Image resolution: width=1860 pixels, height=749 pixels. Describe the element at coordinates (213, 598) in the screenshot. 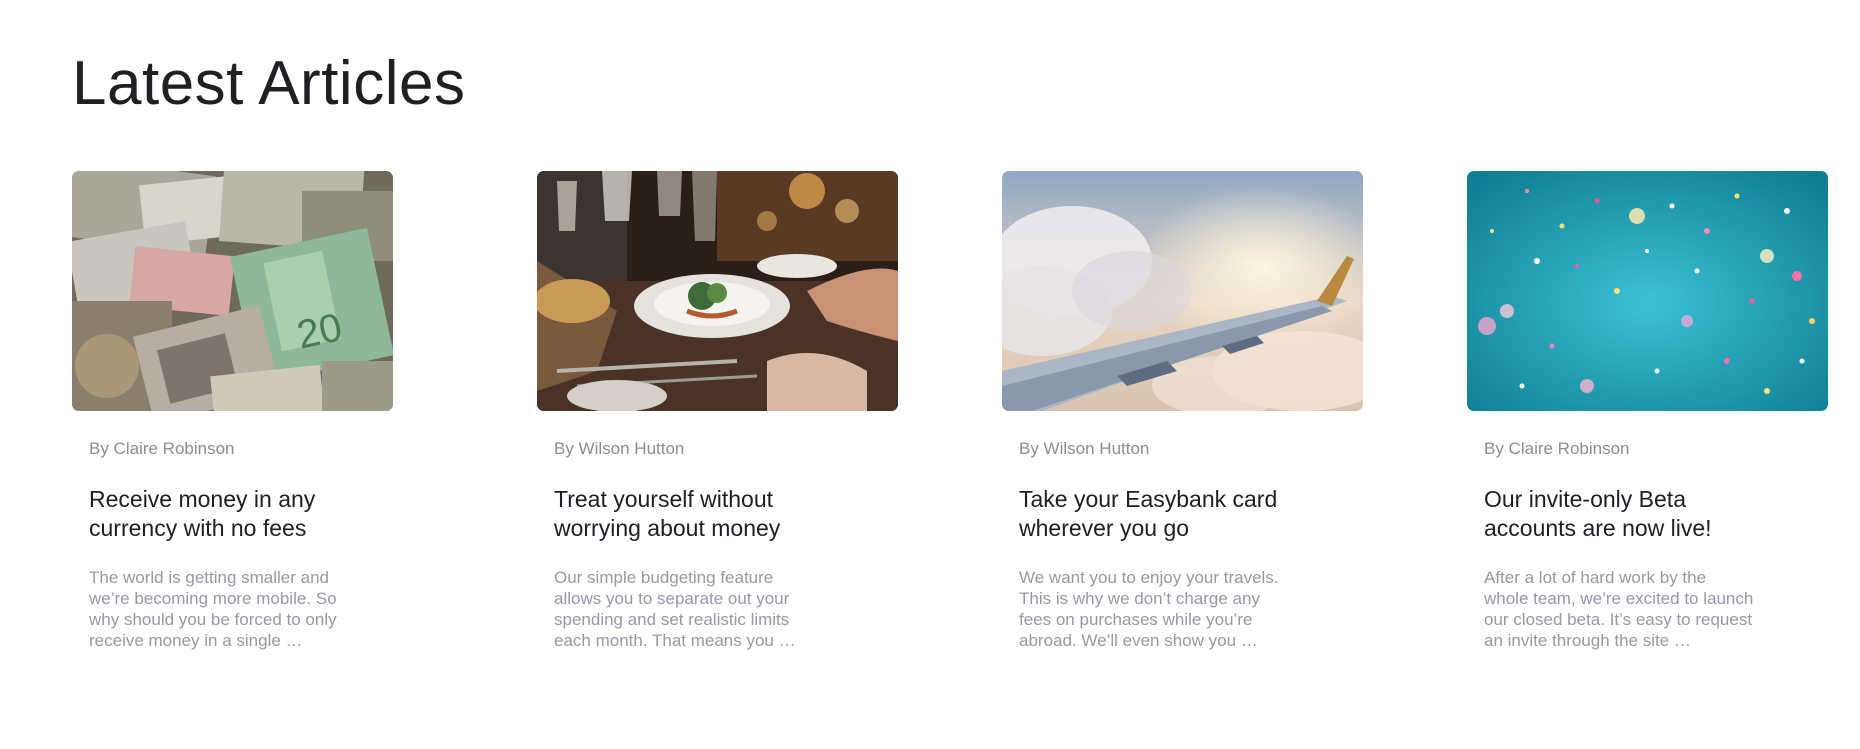

I see `article-excerpt-line: we’re becoming more mobile. So` at that location.